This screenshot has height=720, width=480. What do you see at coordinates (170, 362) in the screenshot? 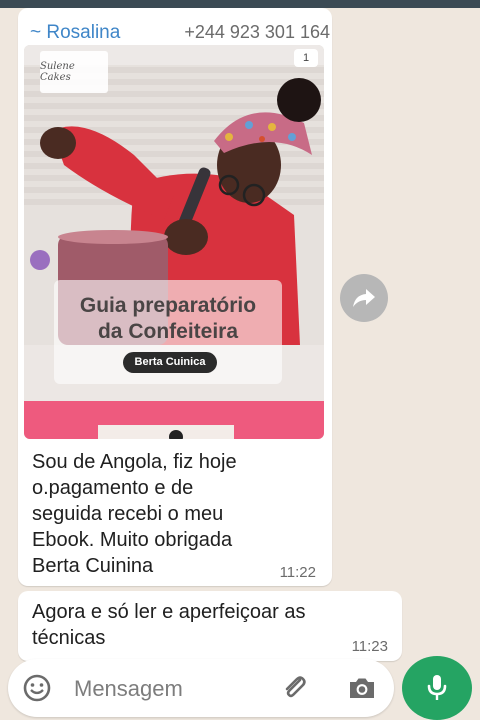
I see `cover-author: Berta Cuinica` at bounding box center [170, 362].